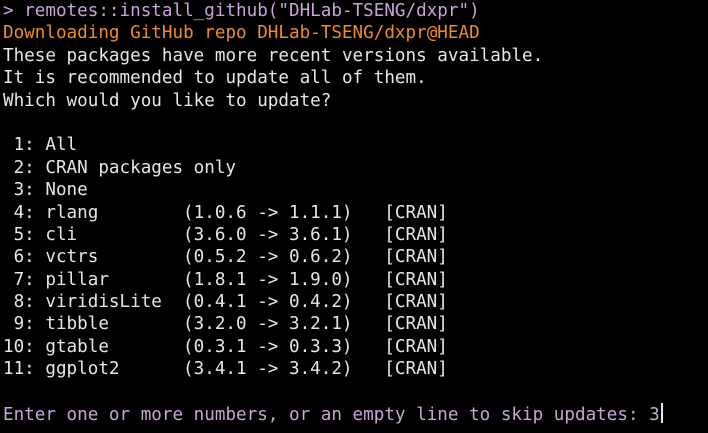  What do you see at coordinates (61, 145) in the screenshot?
I see `option-label: All` at bounding box center [61, 145].